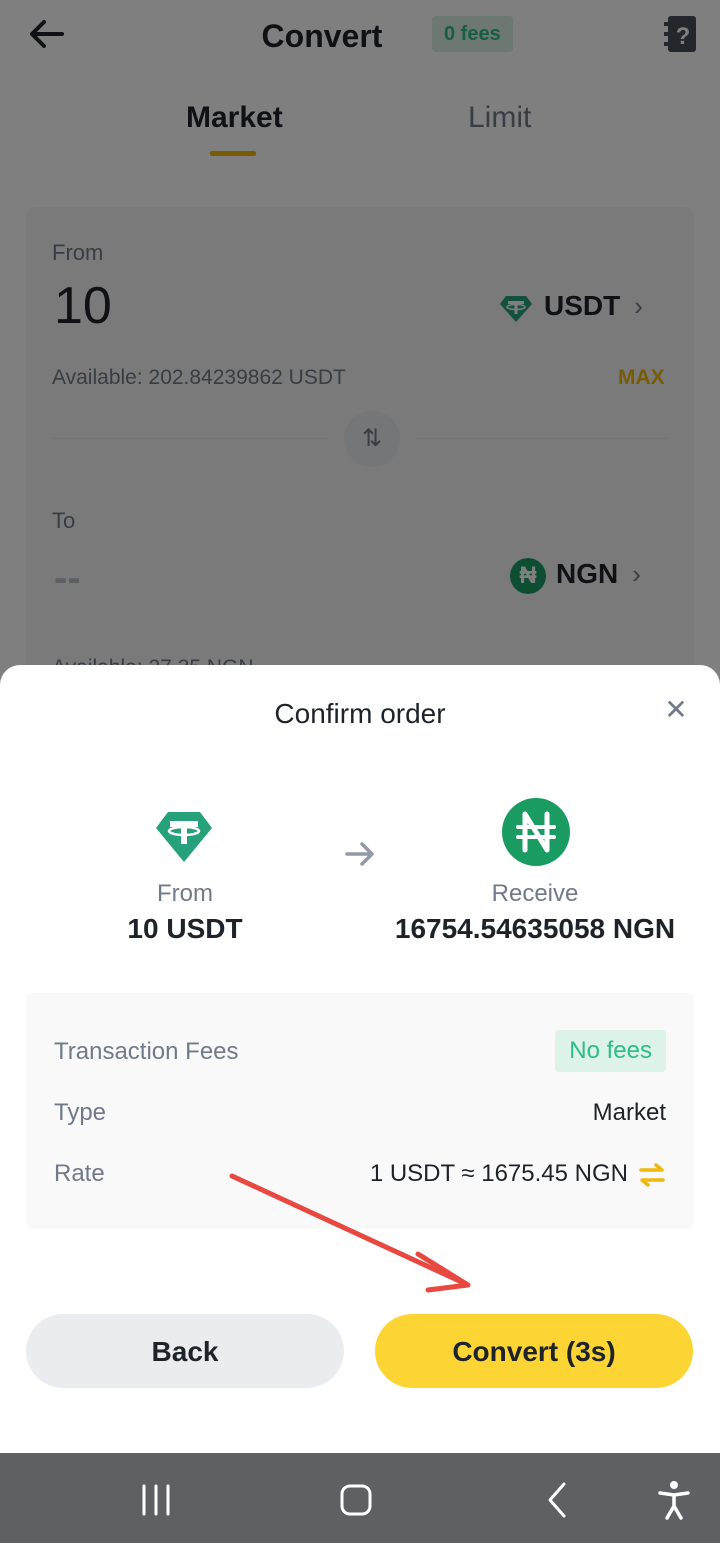 This screenshot has height=1543, width=720. Describe the element at coordinates (185, 928) in the screenshot. I see `from-value: 10 USDT` at that location.